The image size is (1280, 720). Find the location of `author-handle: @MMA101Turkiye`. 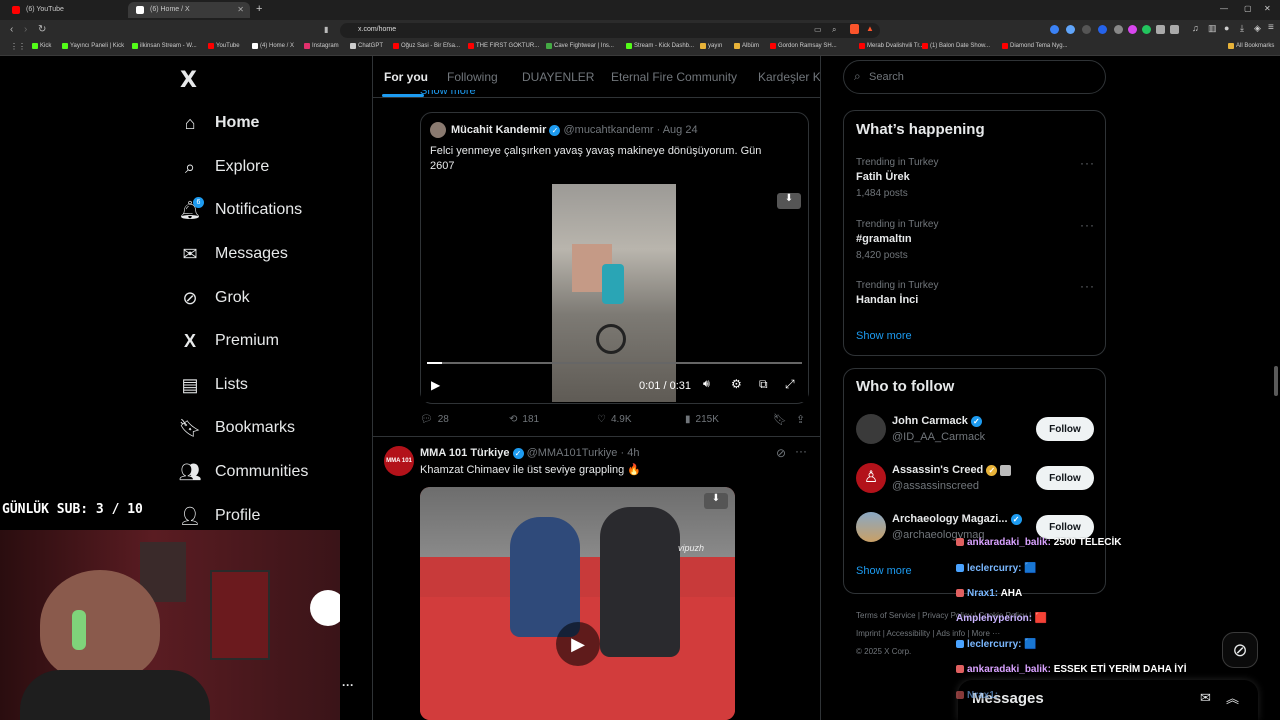

author-handle: @MMA101Turkiye is located at coordinates (572, 453).